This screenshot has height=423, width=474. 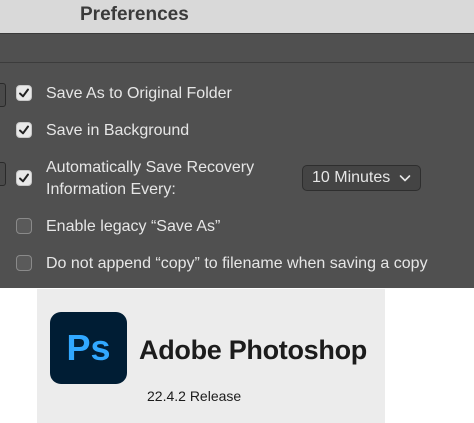 What do you see at coordinates (24, 263) in the screenshot?
I see `checkbox-do-not-append-copy` at bounding box center [24, 263].